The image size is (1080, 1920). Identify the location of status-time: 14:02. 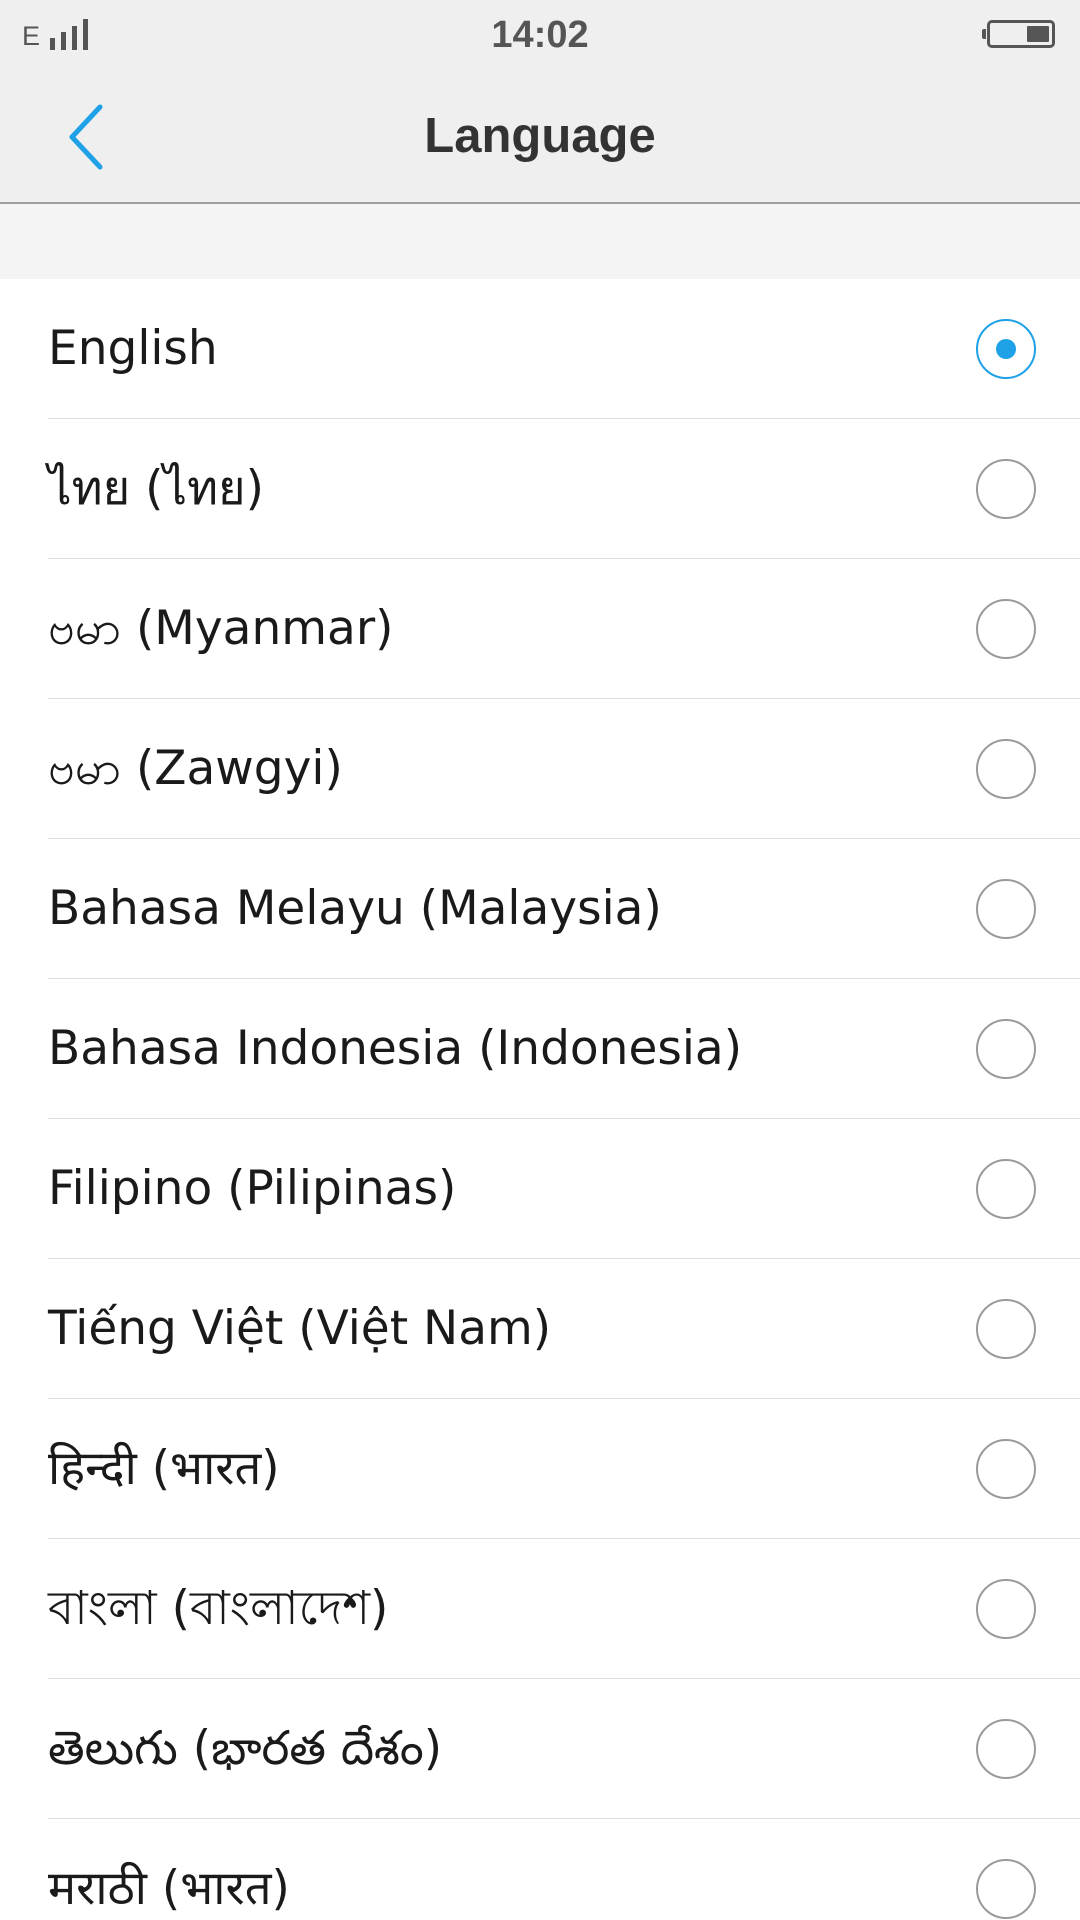
(540, 35).